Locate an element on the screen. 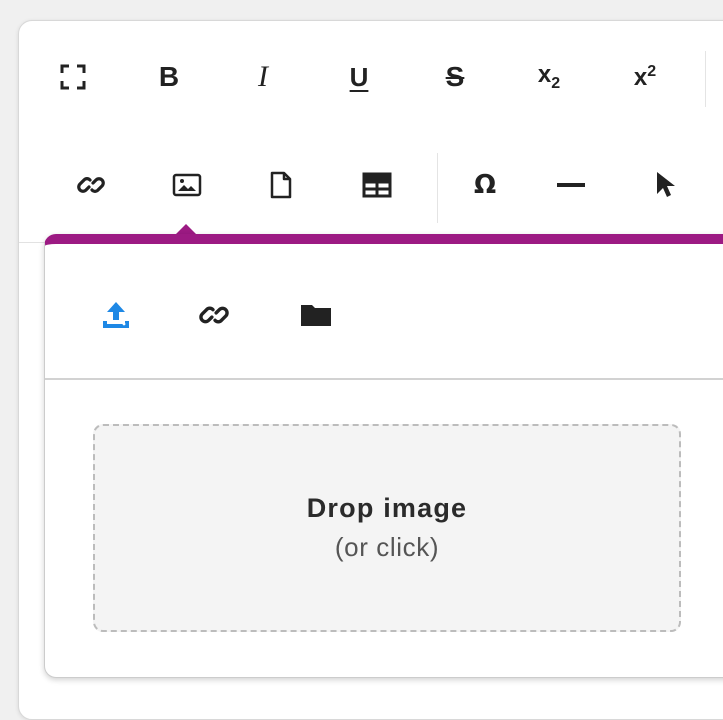 This screenshot has width=723, height=720. horizontal-line-icon is located at coordinates (571, 185).